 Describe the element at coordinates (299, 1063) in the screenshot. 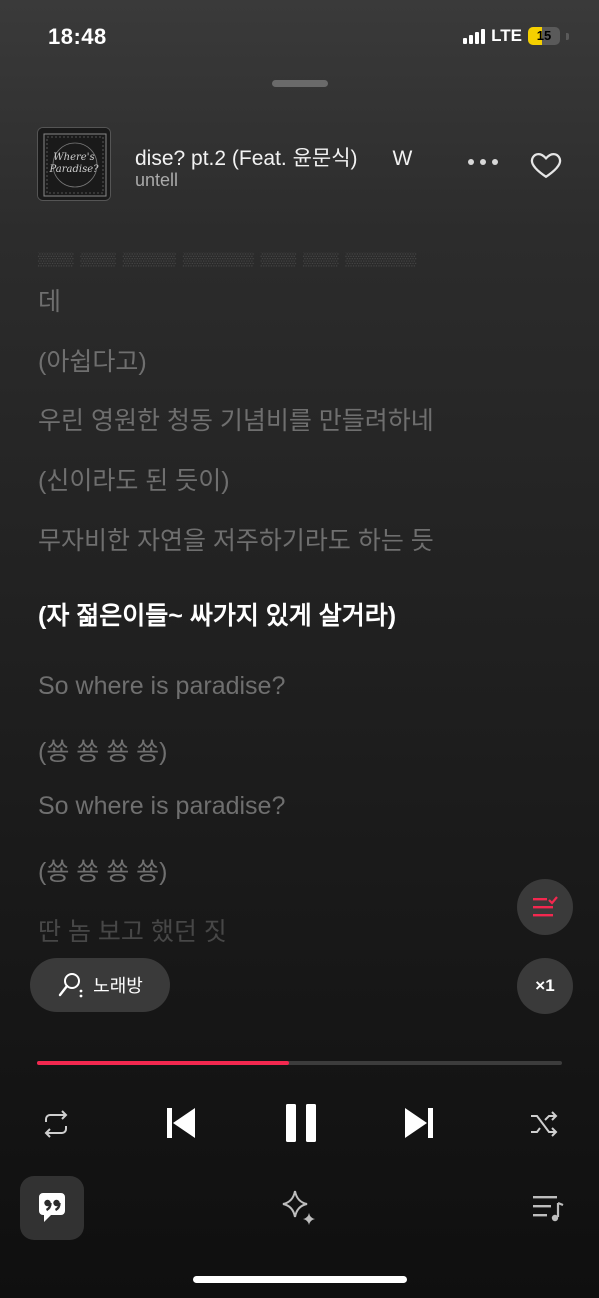

I see `progress-bar` at that location.